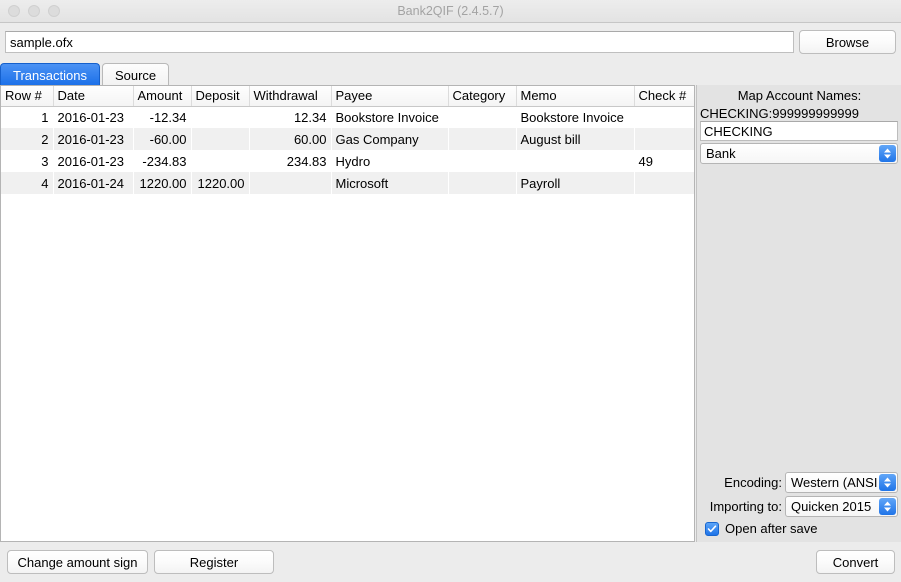 This screenshot has height=582, width=901. I want to click on column-header-category: Category, so click(482, 96).